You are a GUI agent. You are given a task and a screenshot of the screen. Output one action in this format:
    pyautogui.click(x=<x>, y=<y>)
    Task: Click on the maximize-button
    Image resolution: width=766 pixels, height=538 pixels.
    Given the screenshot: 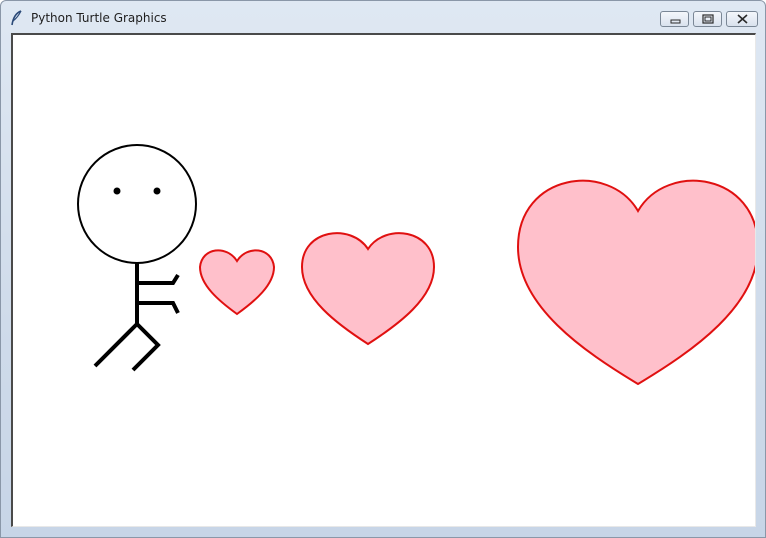 What is the action you would take?
    pyautogui.click(x=707, y=19)
    